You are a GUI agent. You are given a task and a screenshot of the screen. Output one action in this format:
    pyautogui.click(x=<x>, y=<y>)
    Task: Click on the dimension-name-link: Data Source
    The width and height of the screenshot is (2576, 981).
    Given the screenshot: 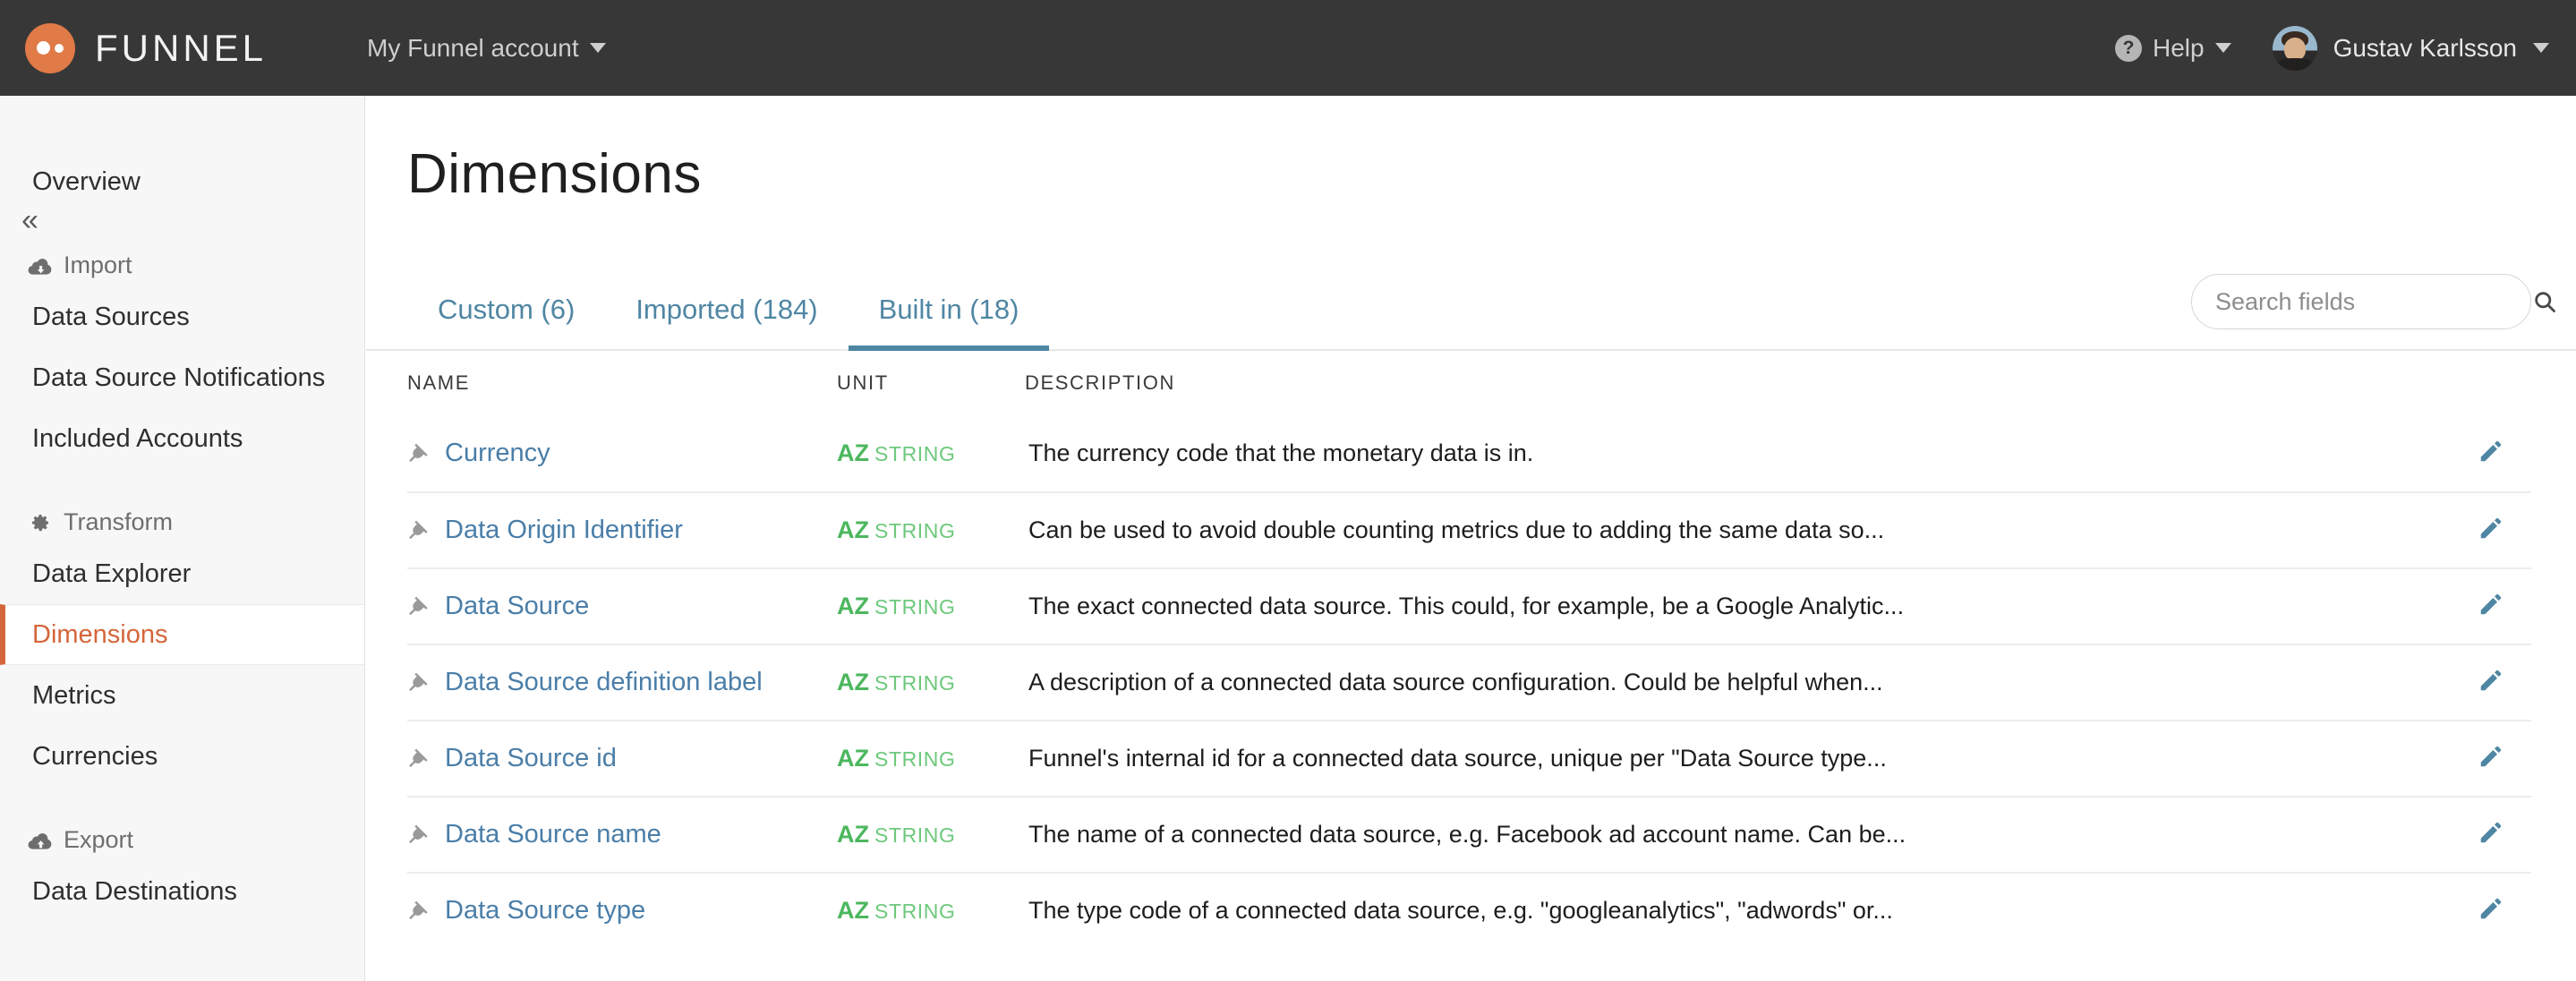 What is the action you would take?
    pyautogui.click(x=622, y=606)
    